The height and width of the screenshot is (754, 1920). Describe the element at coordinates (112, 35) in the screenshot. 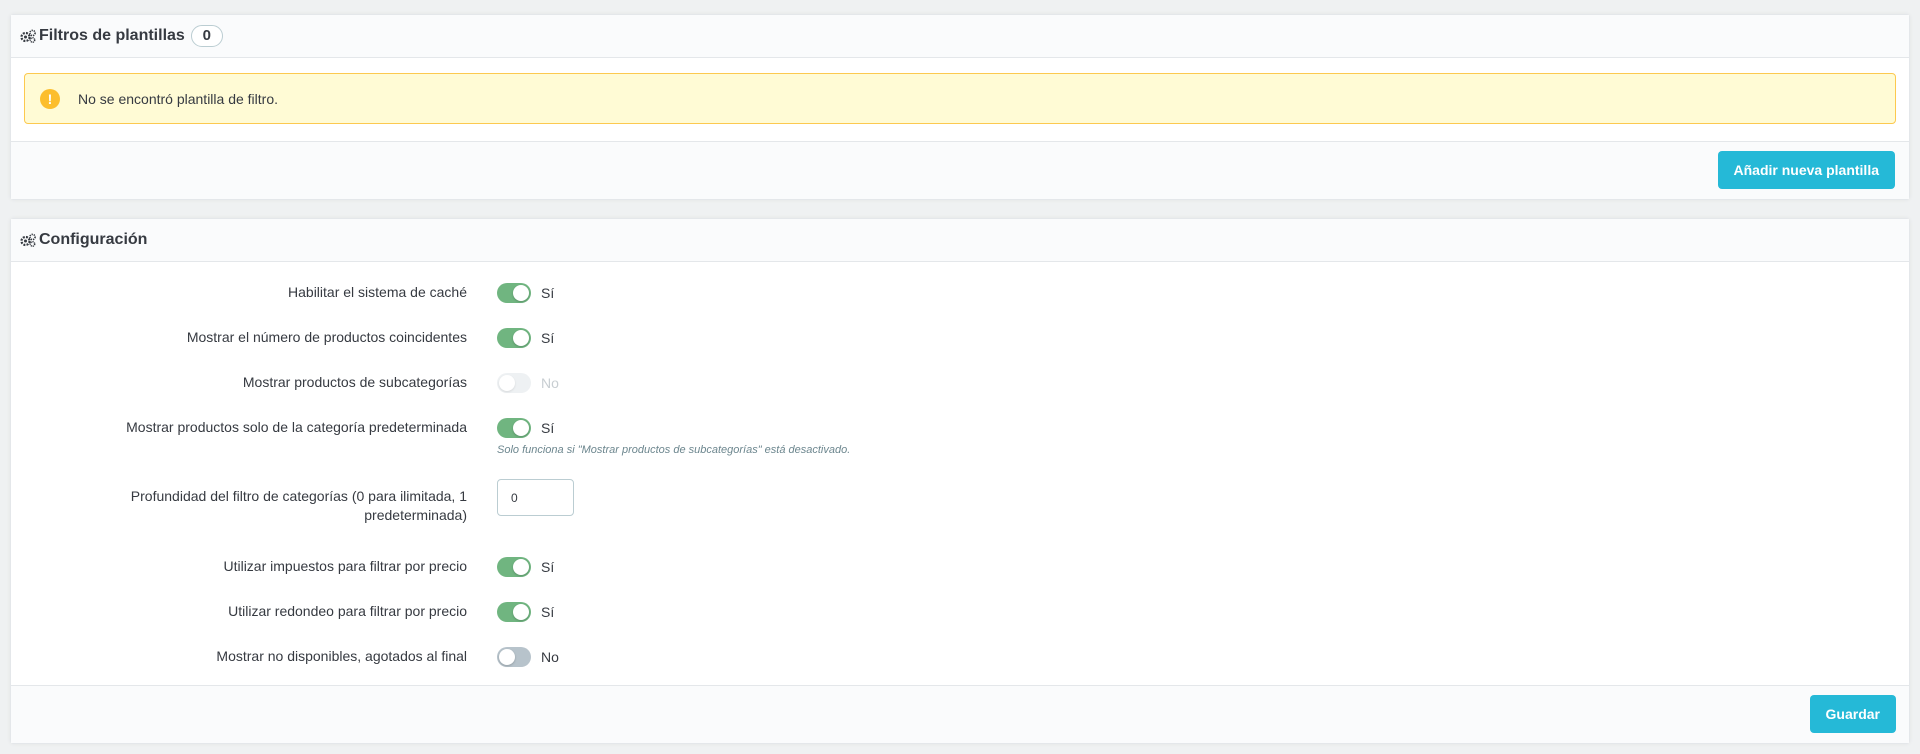

I see `templates-panel-title: Filtros de plantillas` at that location.